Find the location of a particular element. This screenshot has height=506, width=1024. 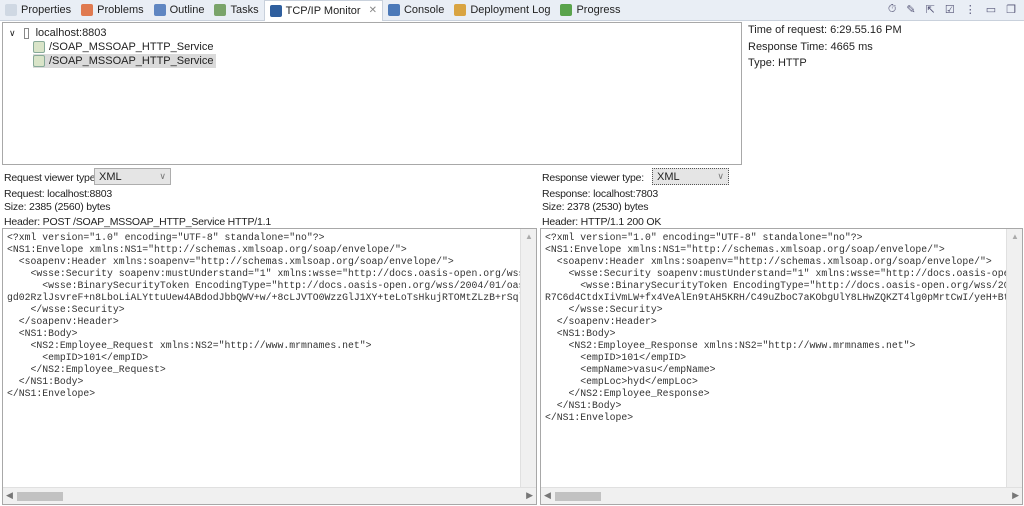

code-line: </NS2:Employee_Response> is located at coordinates (627, 393).